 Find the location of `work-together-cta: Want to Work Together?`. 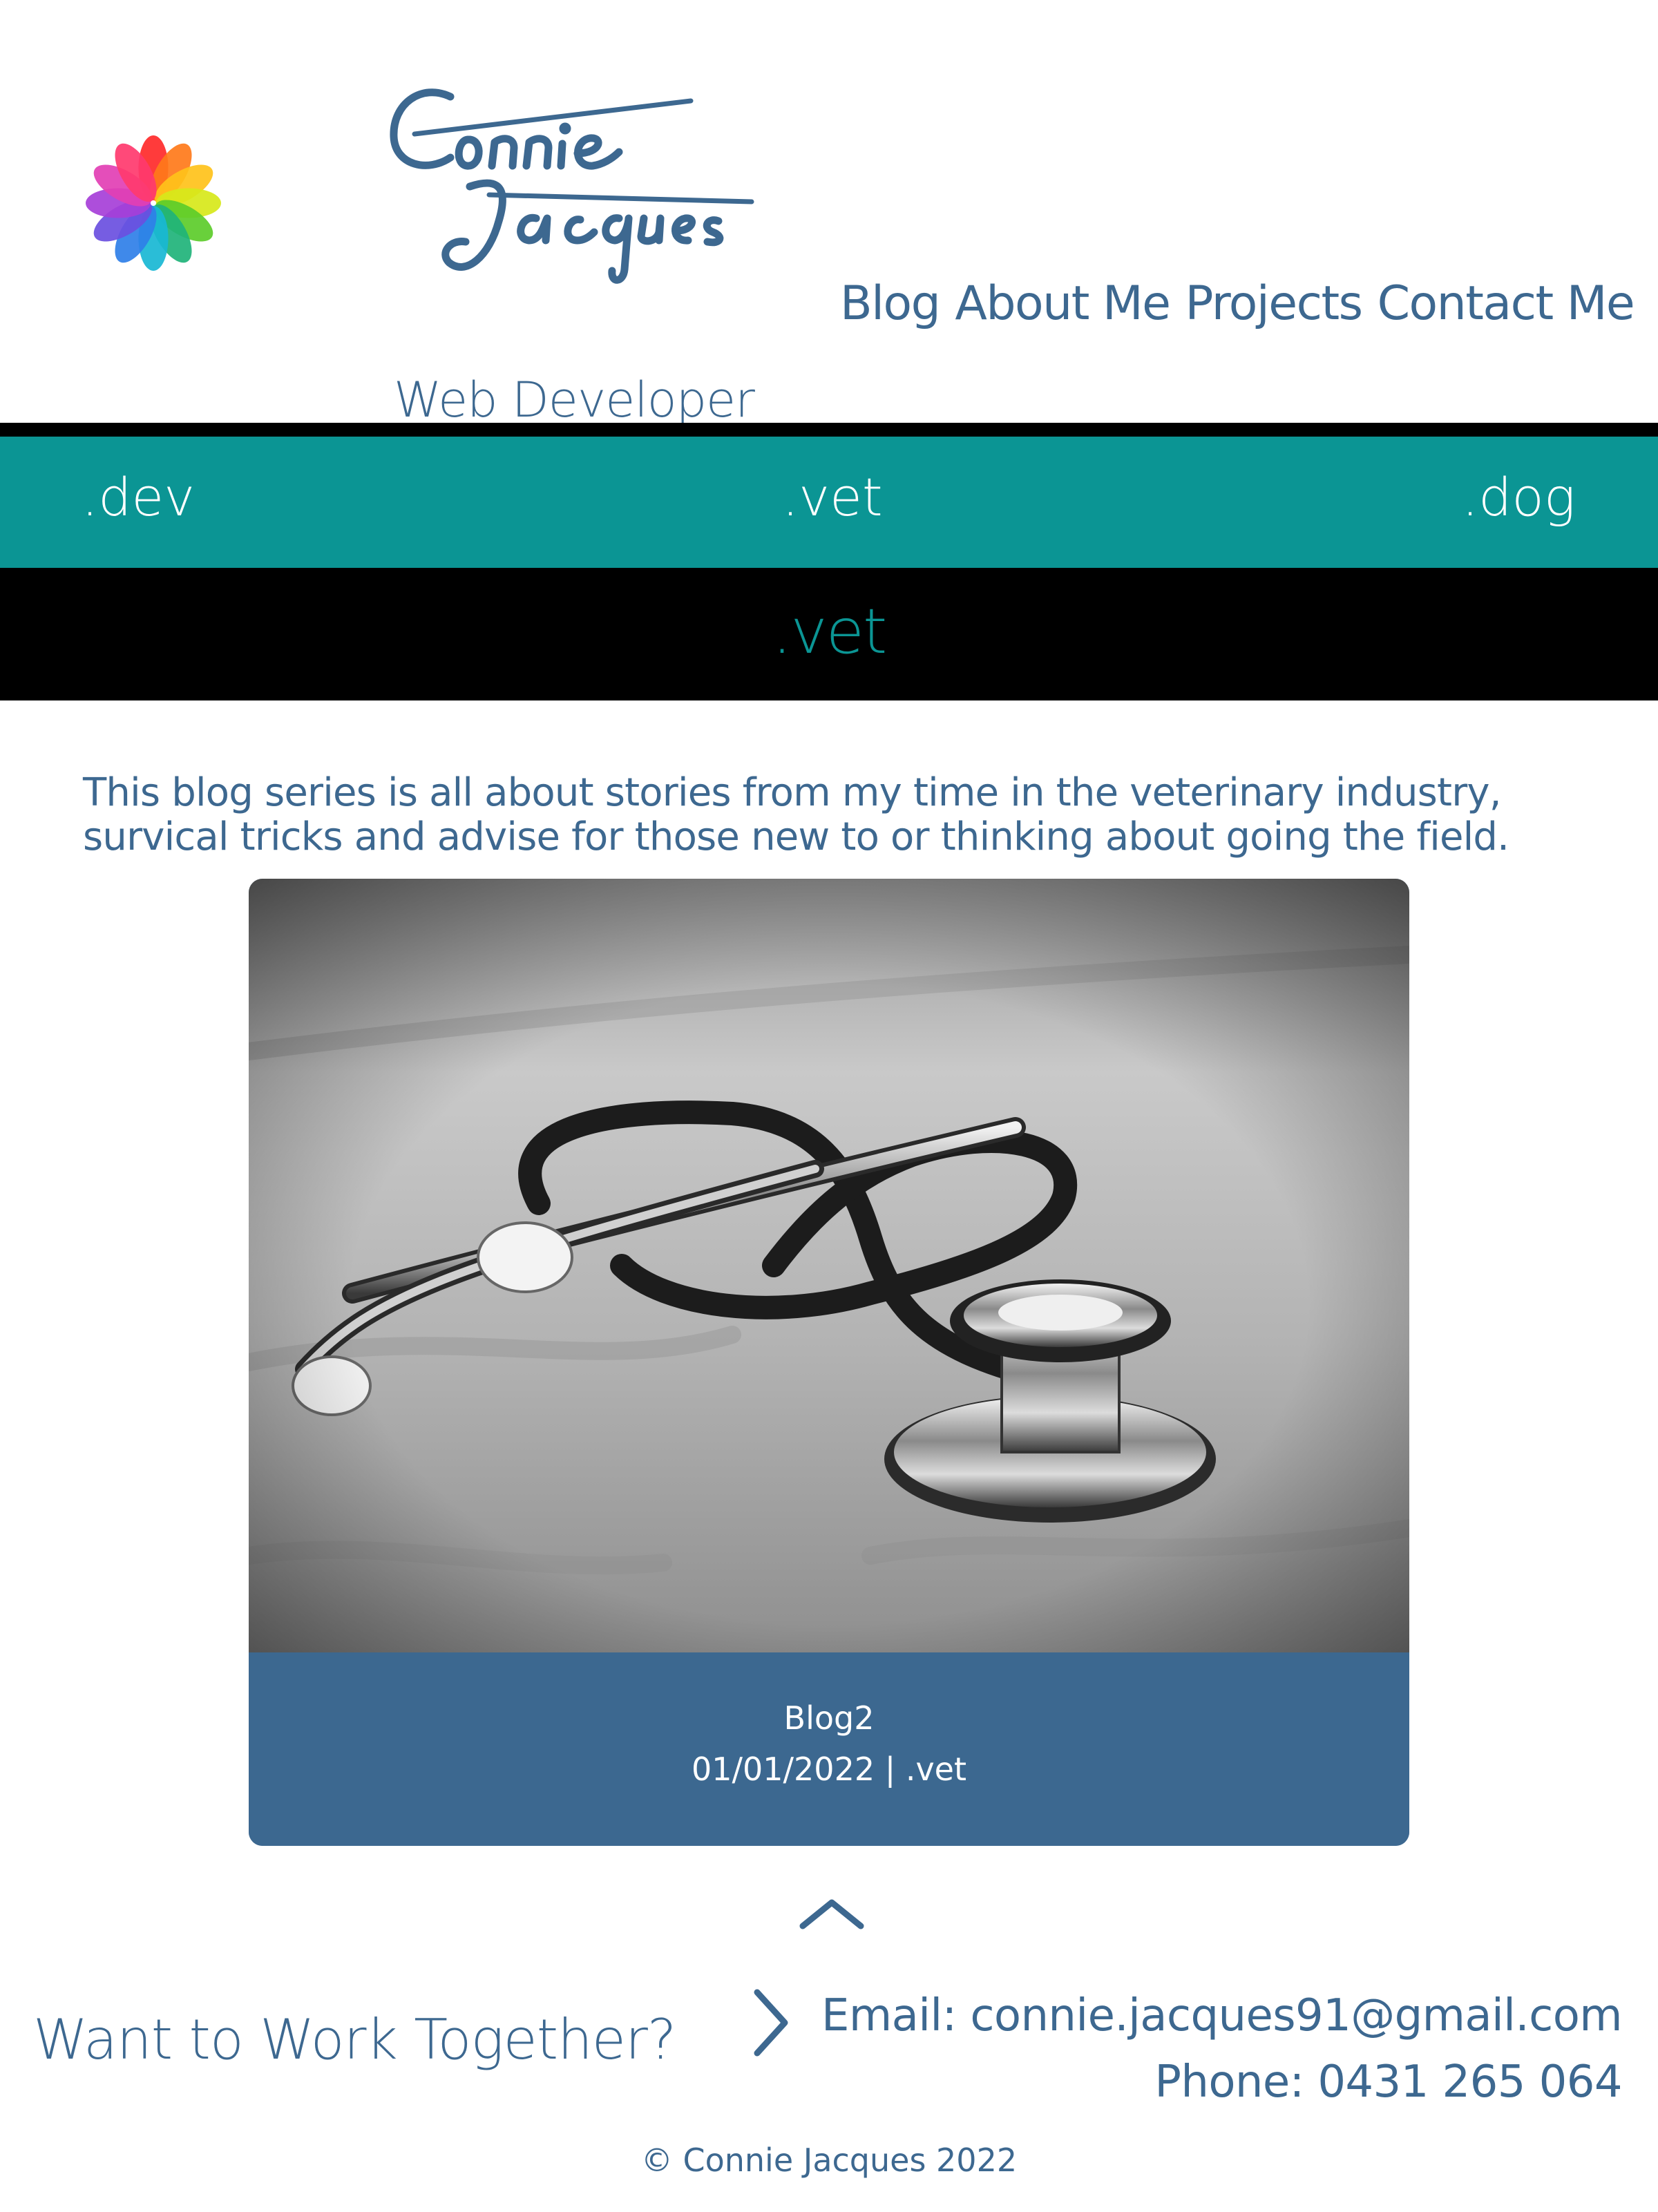

work-together-cta: Want to Work Together? is located at coordinates (354, 2040).